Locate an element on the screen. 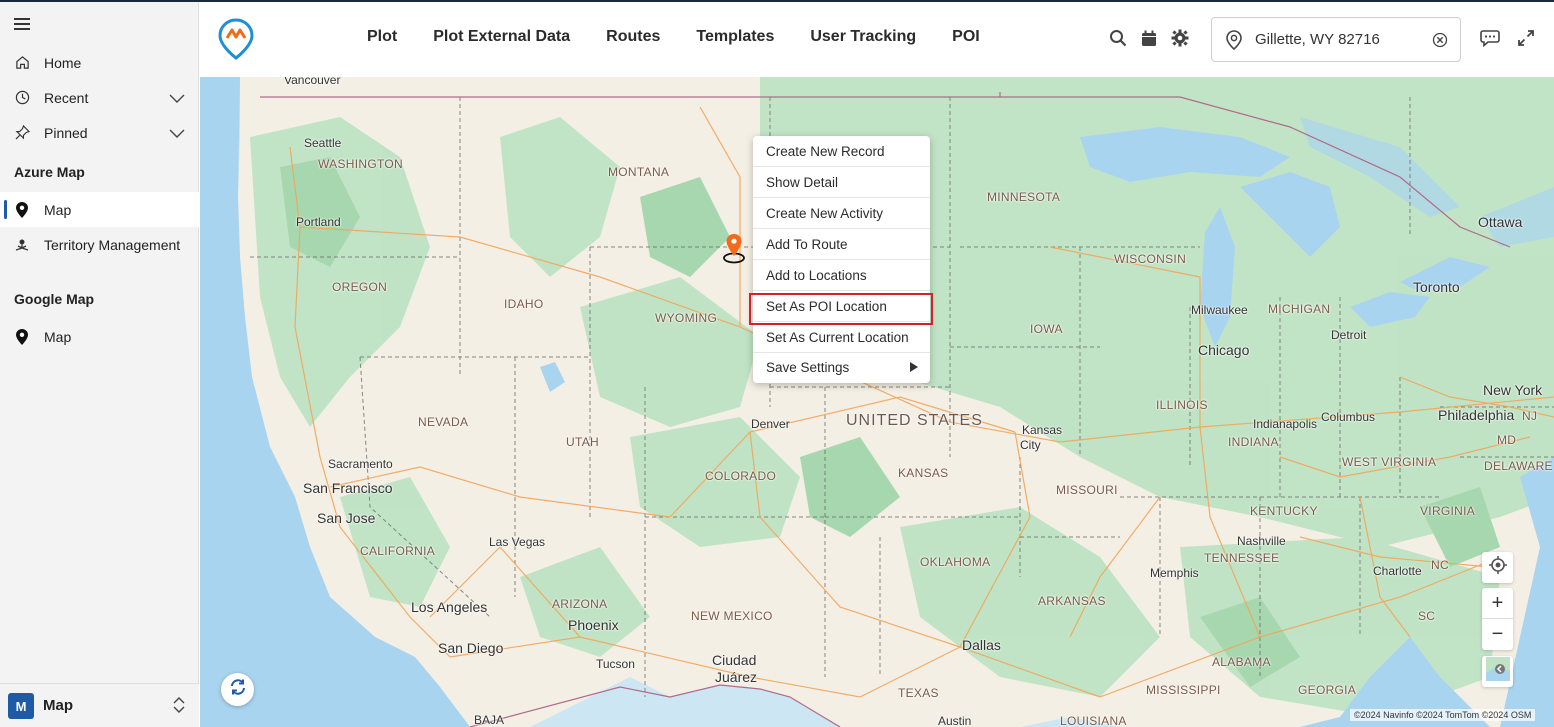  map-label-state: KANSAS is located at coordinates (923, 473).